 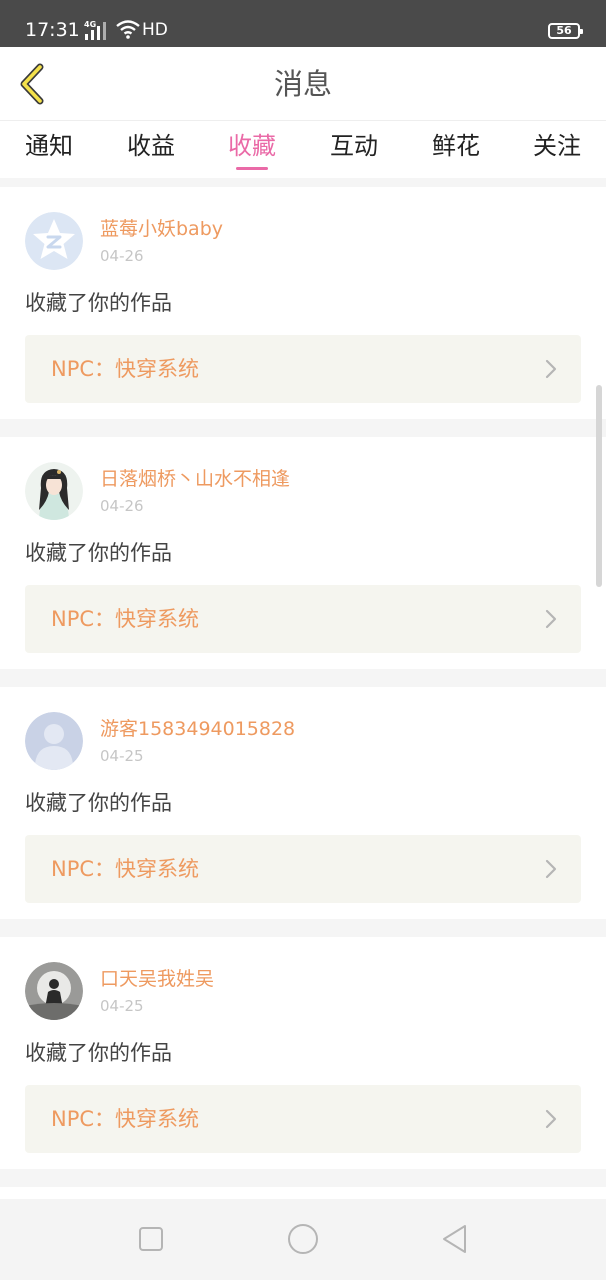 What do you see at coordinates (161, 229) in the screenshot?
I see `username: 蓝莓小妖baby` at bounding box center [161, 229].